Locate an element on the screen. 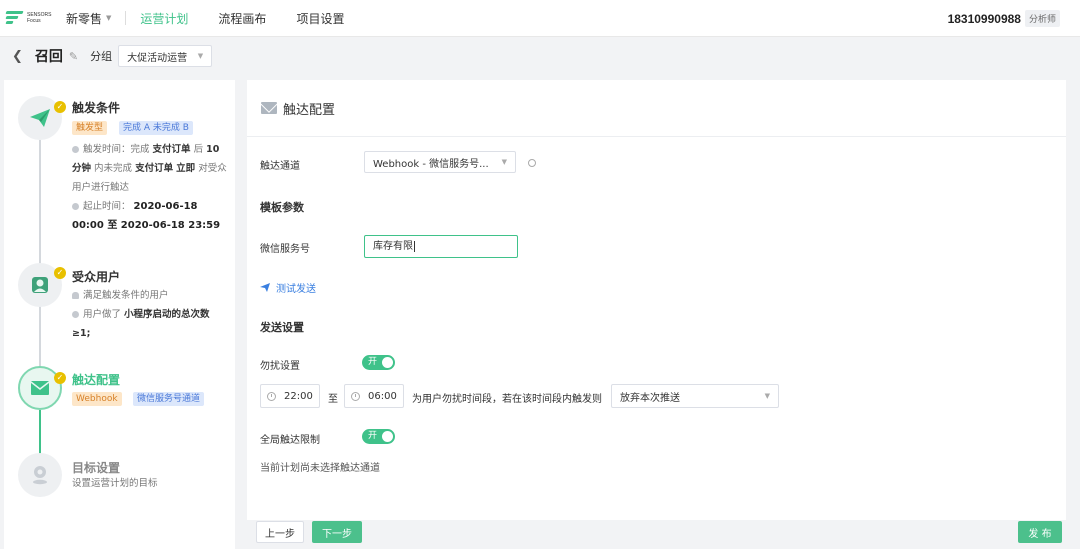  time-to-label: 至 is located at coordinates (333, 399).